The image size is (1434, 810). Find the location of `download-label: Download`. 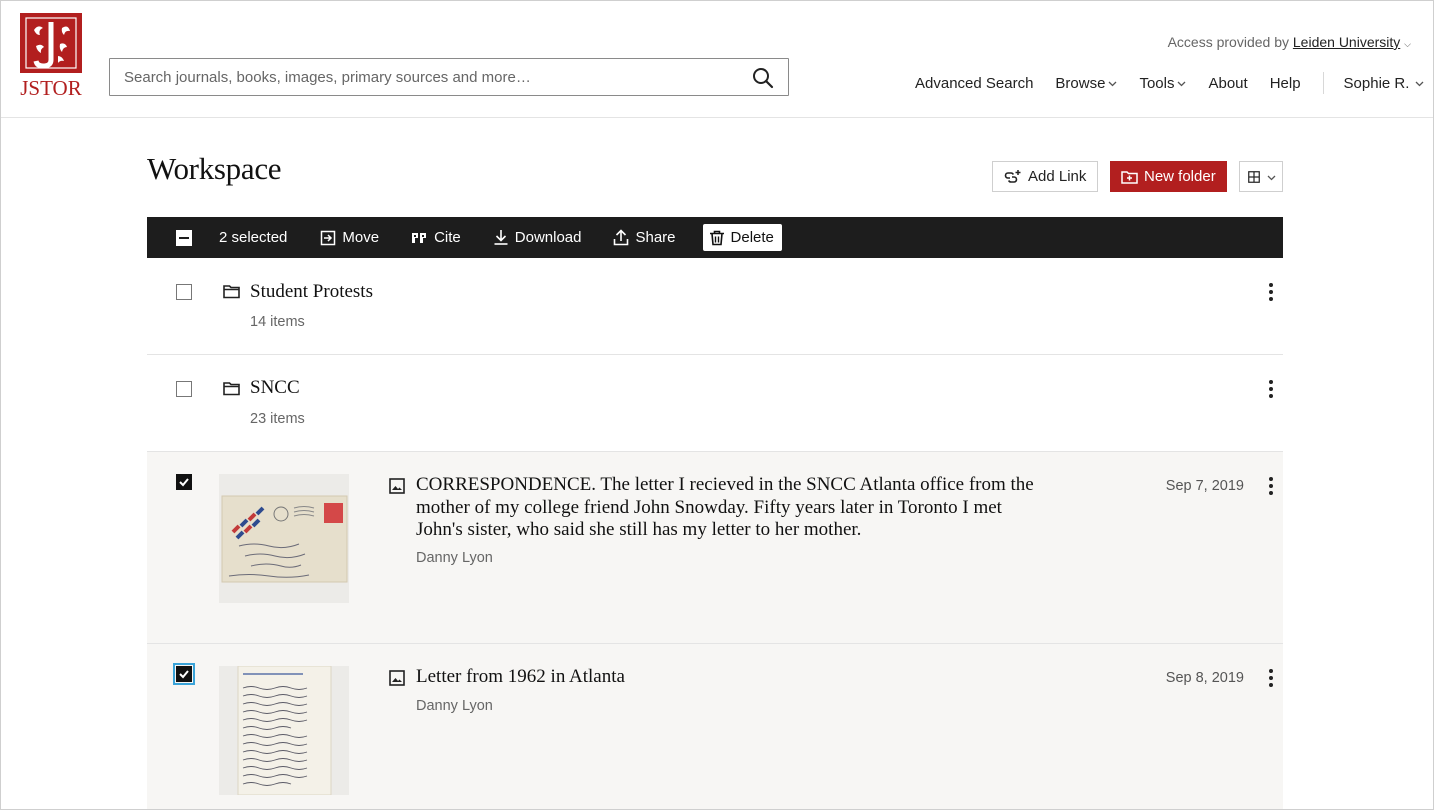

download-label: Download is located at coordinates (548, 237).